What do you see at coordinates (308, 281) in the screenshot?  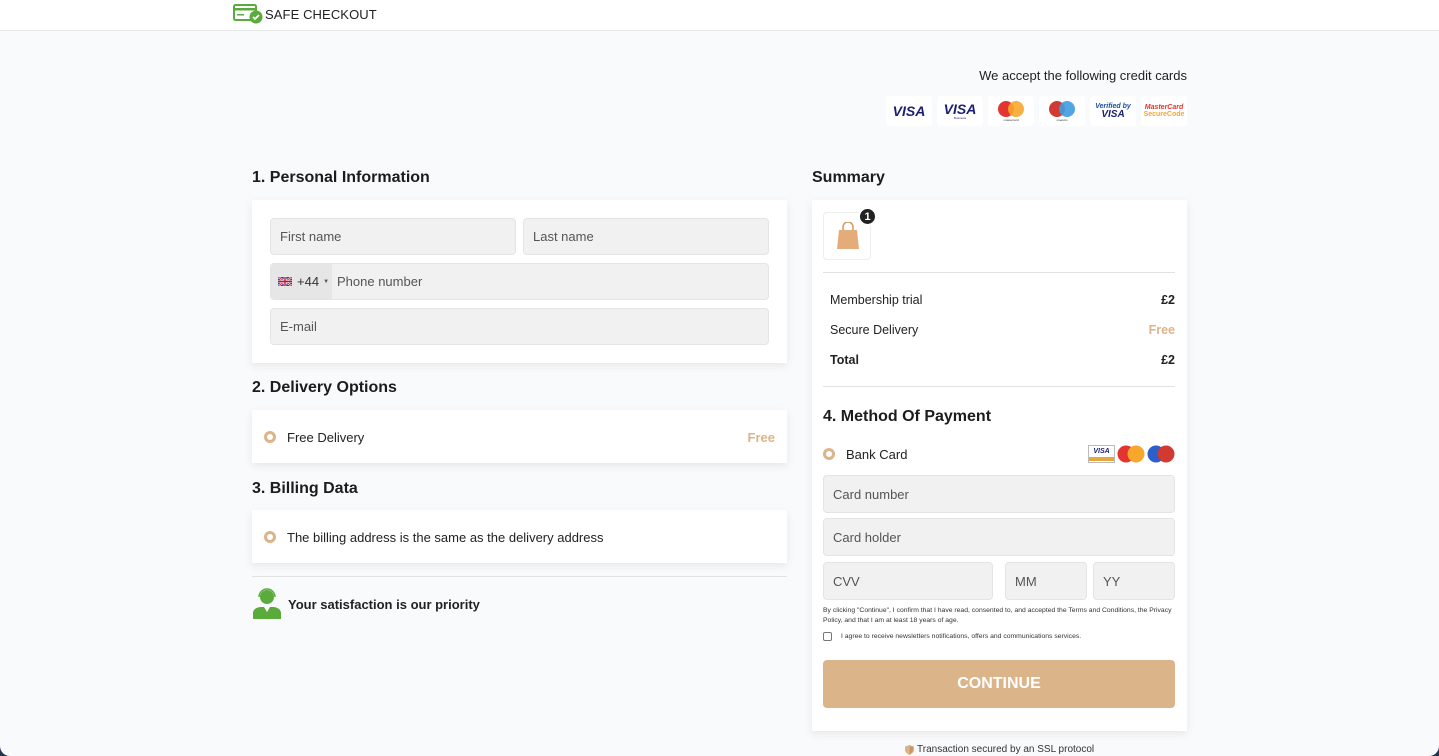 I see `phone-code: +44` at bounding box center [308, 281].